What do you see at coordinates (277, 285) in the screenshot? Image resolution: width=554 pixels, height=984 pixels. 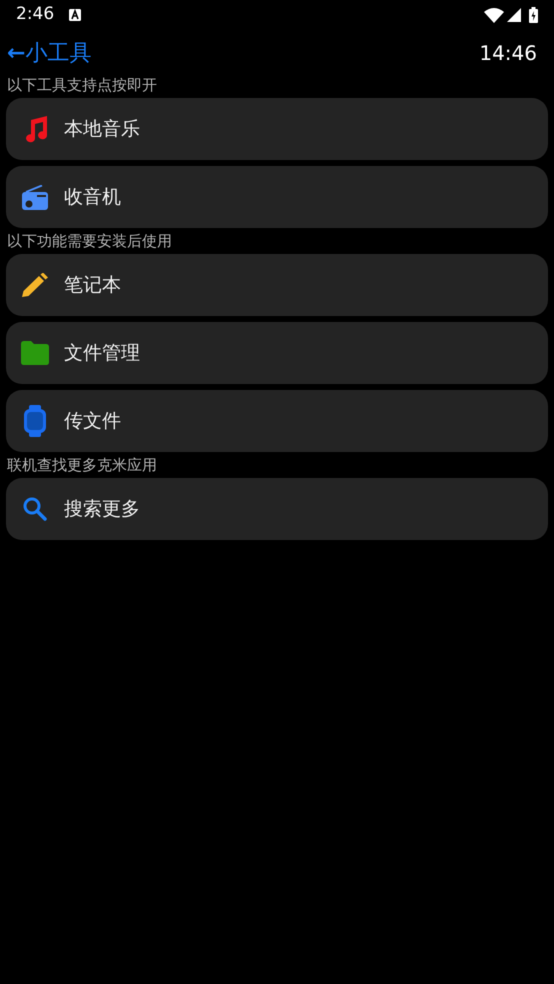 I see `tool-item: 笔记本` at bounding box center [277, 285].